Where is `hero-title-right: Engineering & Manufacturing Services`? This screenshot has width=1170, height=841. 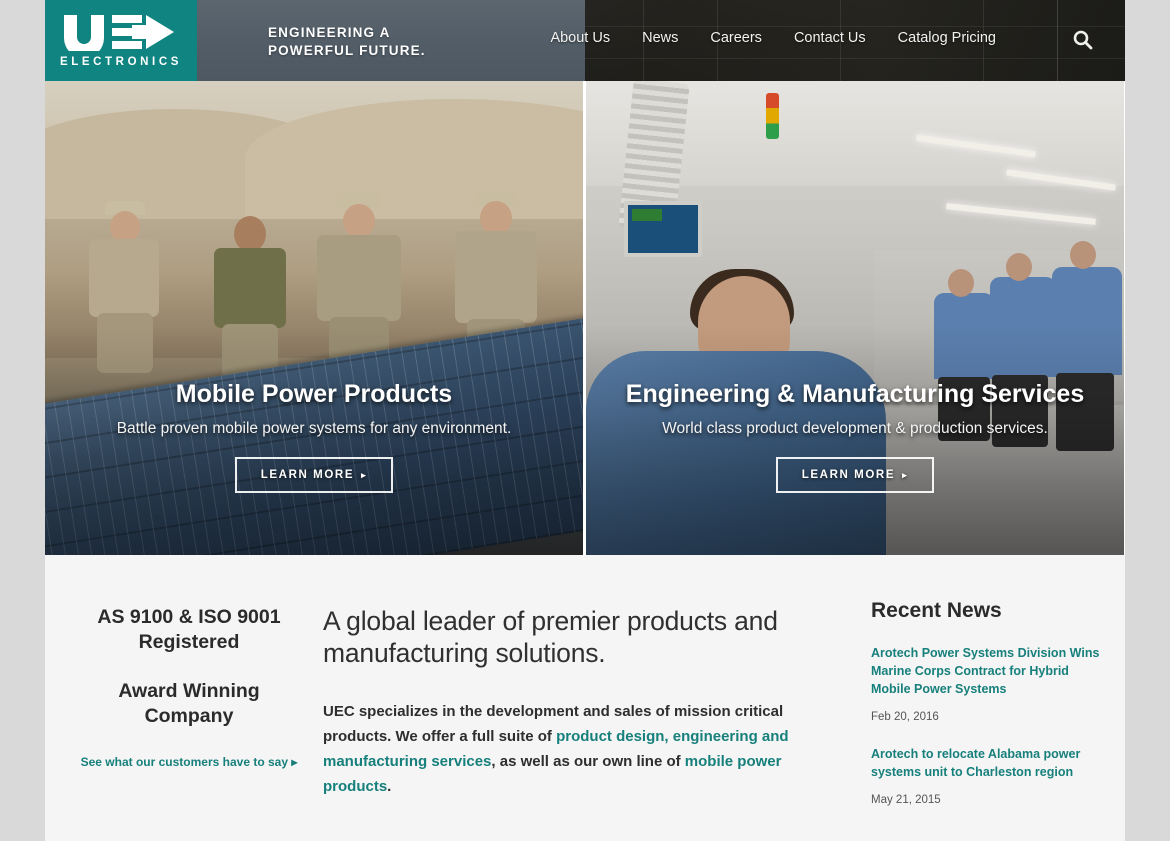 hero-title-right: Engineering & Manufacturing Services is located at coordinates (855, 394).